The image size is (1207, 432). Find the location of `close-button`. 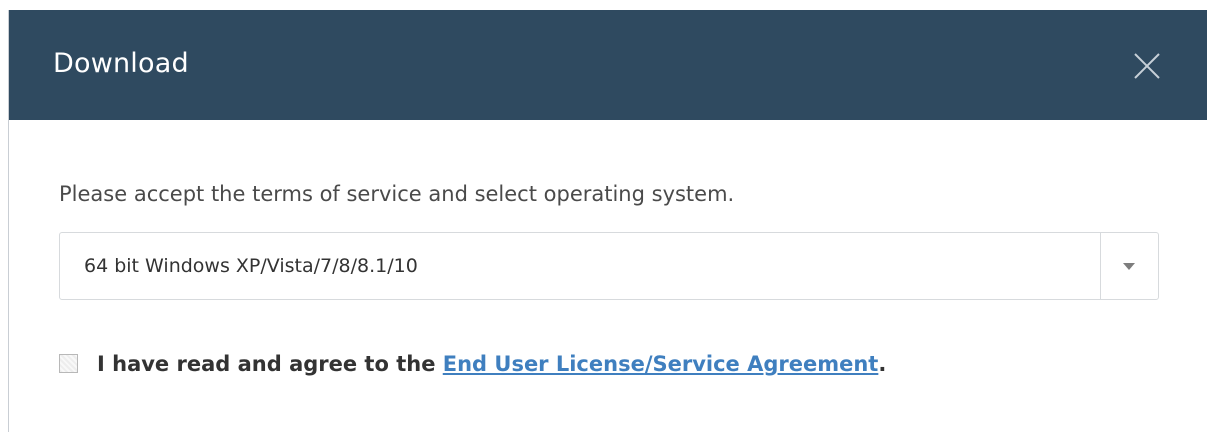

close-button is located at coordinates (1147, 66).